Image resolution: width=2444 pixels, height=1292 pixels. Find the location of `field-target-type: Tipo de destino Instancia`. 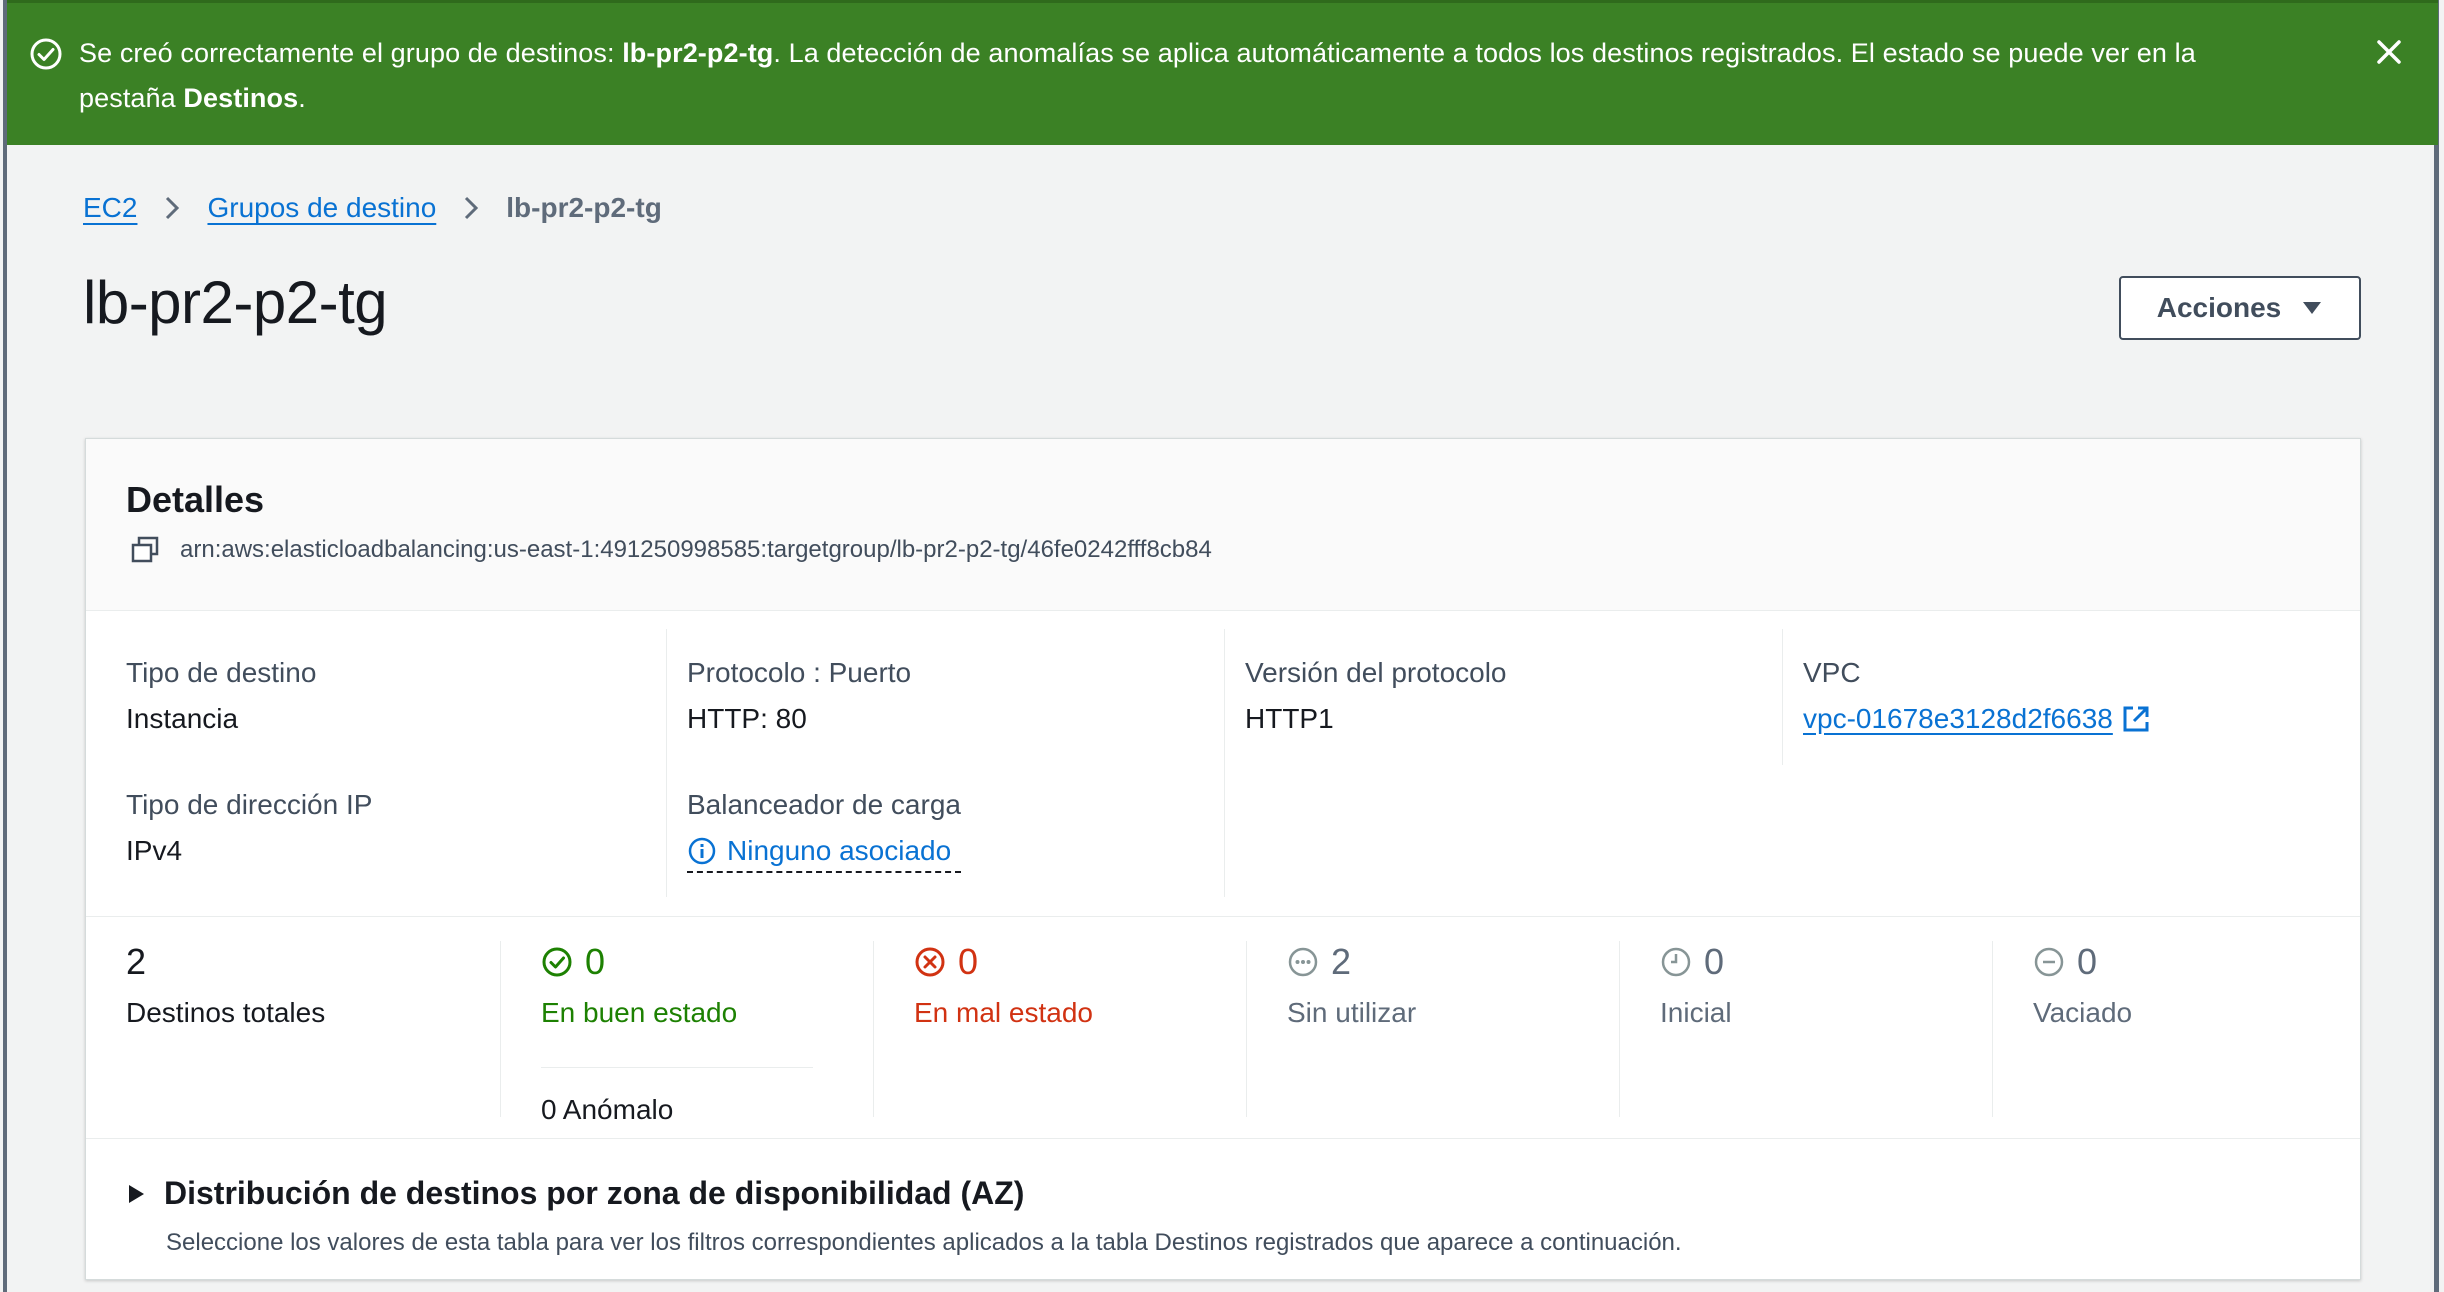

field-target-type: Tipo de destino Instancia is located at coordinates (221, 696).